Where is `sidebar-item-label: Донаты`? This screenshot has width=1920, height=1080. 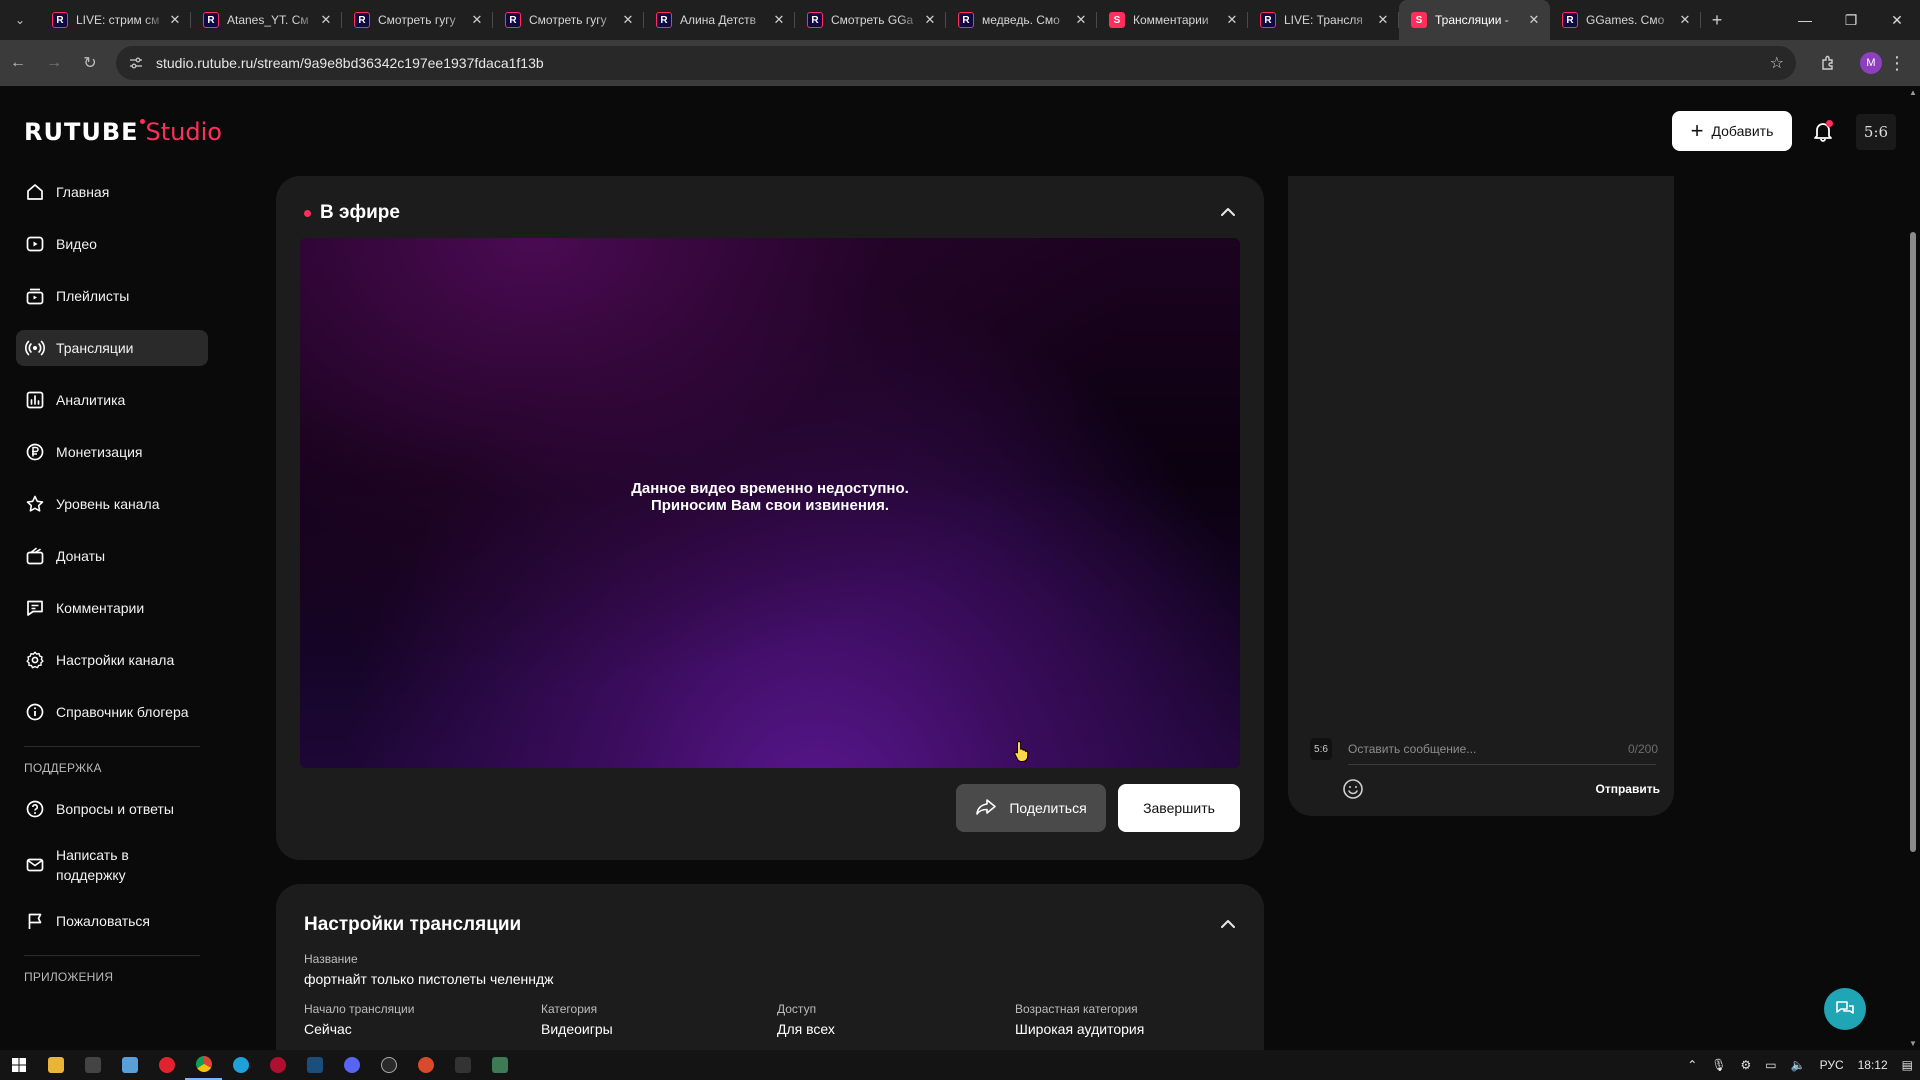
sidebar-item-label: Донаты is located at coordinates (81, 556).